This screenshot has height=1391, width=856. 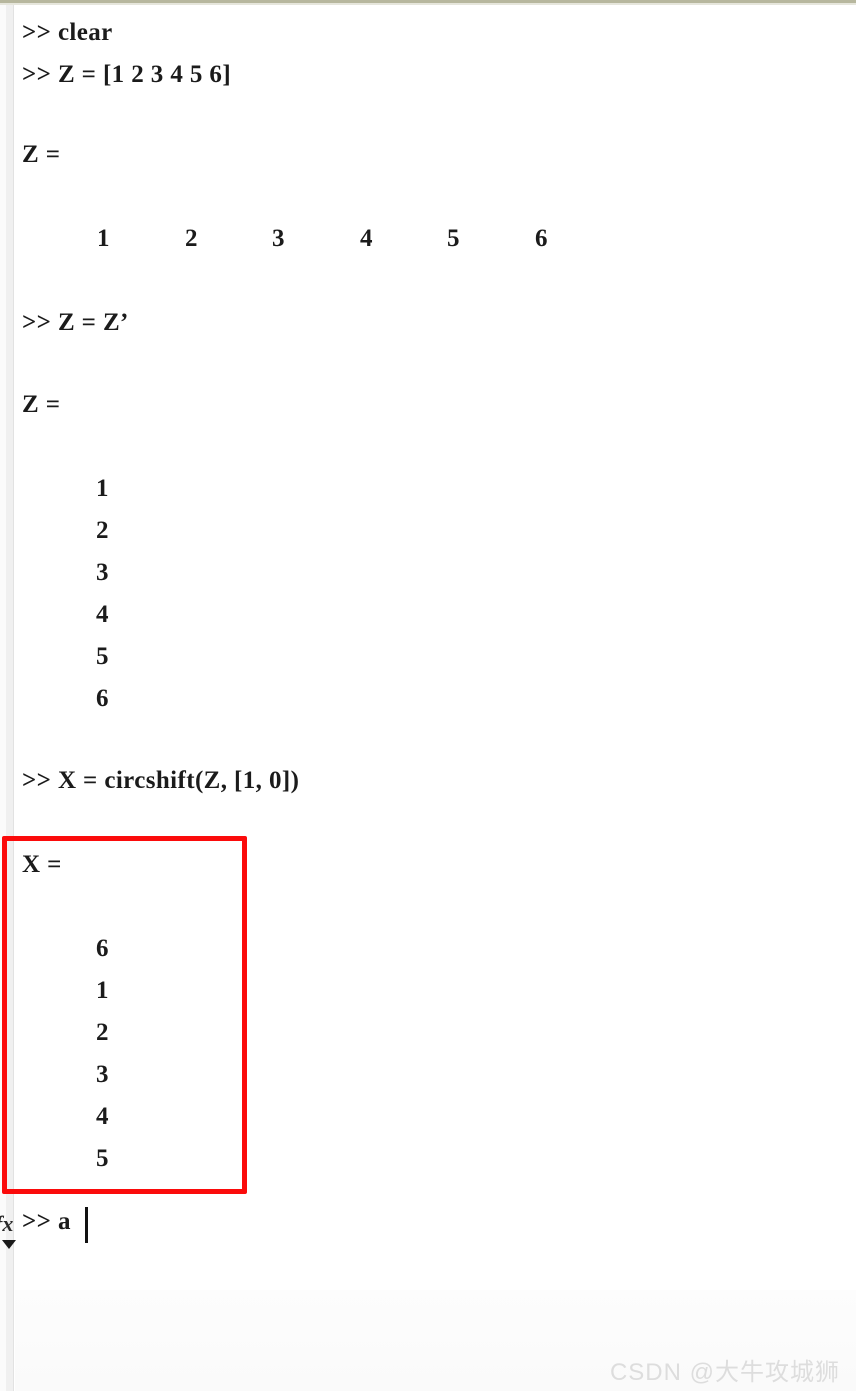 I want to click on z-col-value-3: 3, so click(x=102, y=572).